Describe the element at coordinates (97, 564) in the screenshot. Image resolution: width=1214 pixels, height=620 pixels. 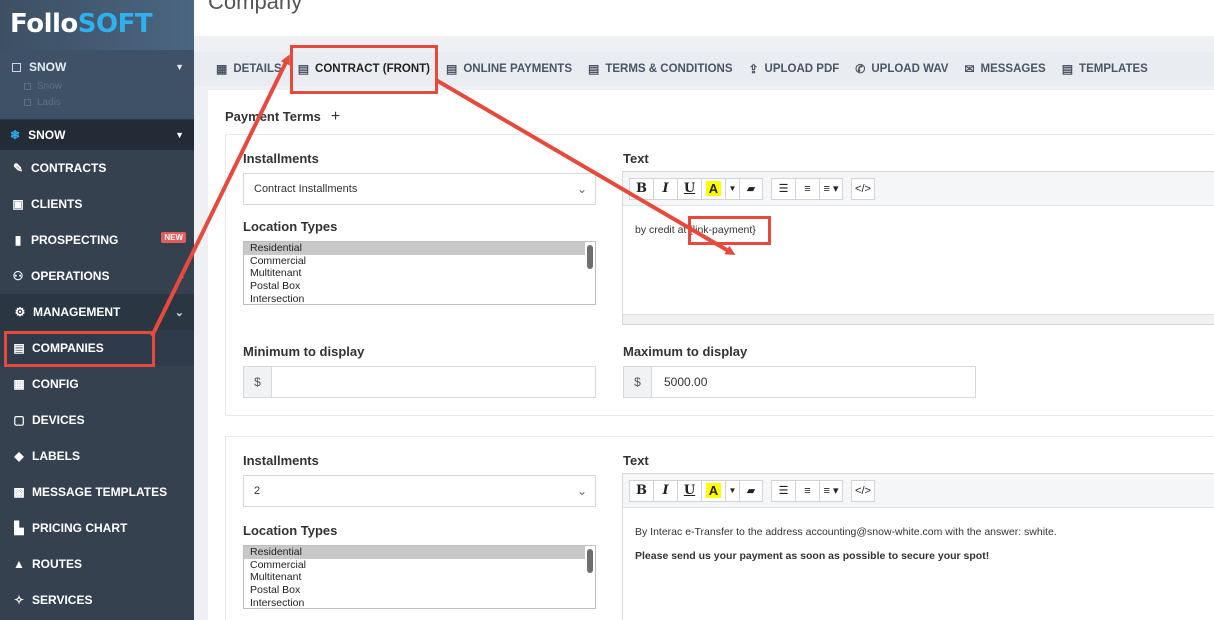
I see `sidebar-item-routes: ▲ ROUTES` at that location.